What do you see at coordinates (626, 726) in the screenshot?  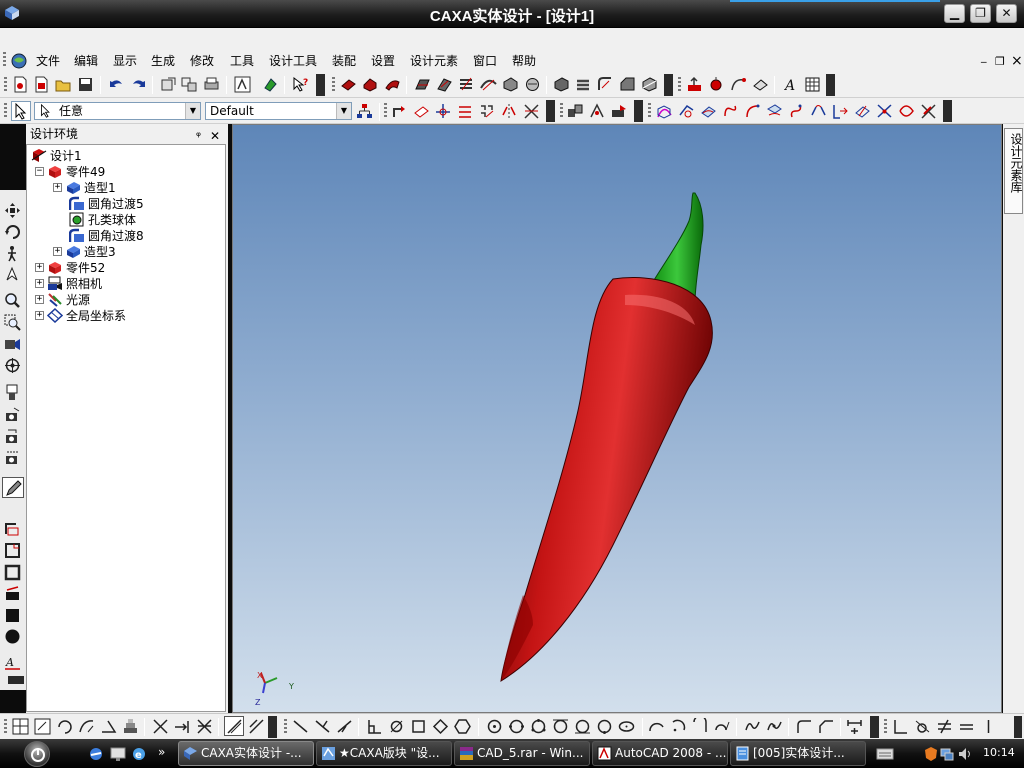 I see `ellipse-icon` at bounding box center [626, 726].